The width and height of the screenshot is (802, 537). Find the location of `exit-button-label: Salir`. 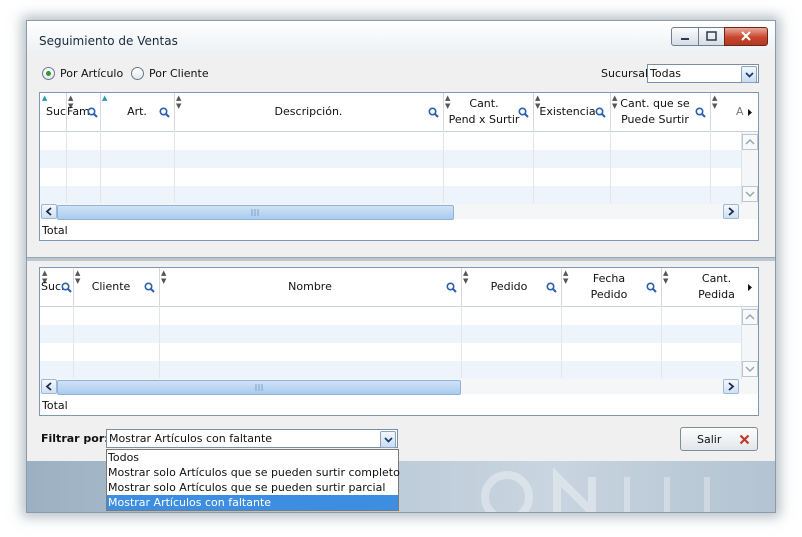

exit-button-label: Salir is located at coordinates (709, 439).